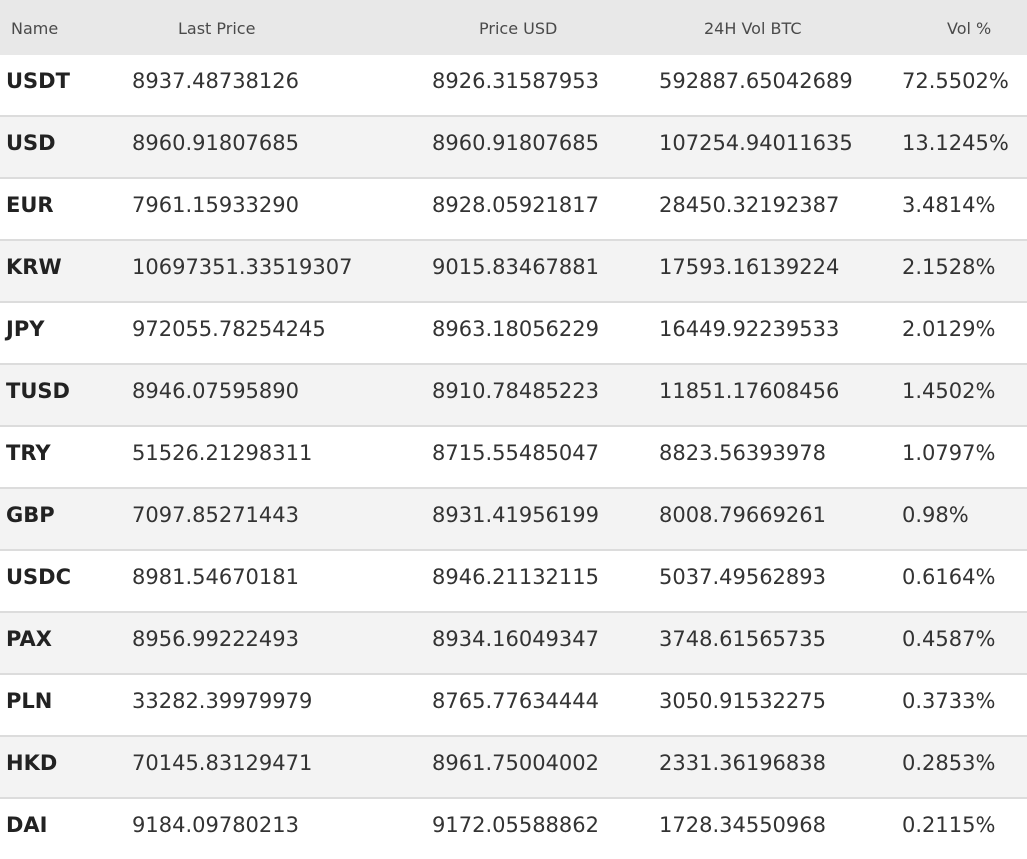 Image resolution: width=1027 pixels, height=859 pixels. I want to click on cell-last-price: 7097.85271443, so click(216, 515).